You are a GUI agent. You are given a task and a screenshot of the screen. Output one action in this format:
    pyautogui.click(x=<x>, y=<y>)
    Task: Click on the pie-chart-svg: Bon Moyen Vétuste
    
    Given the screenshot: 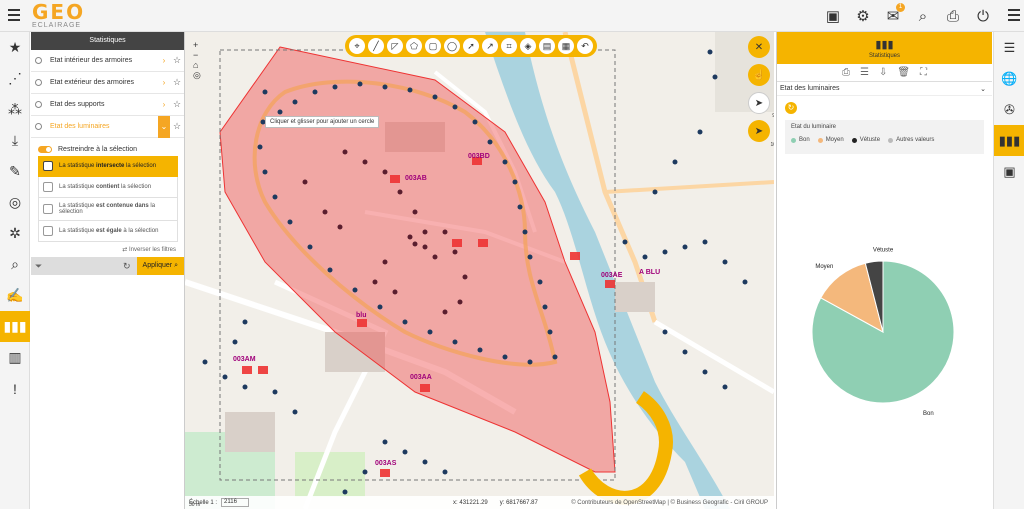 What is the action you would take?
    pyautogui.click(x=883, y=332)
    